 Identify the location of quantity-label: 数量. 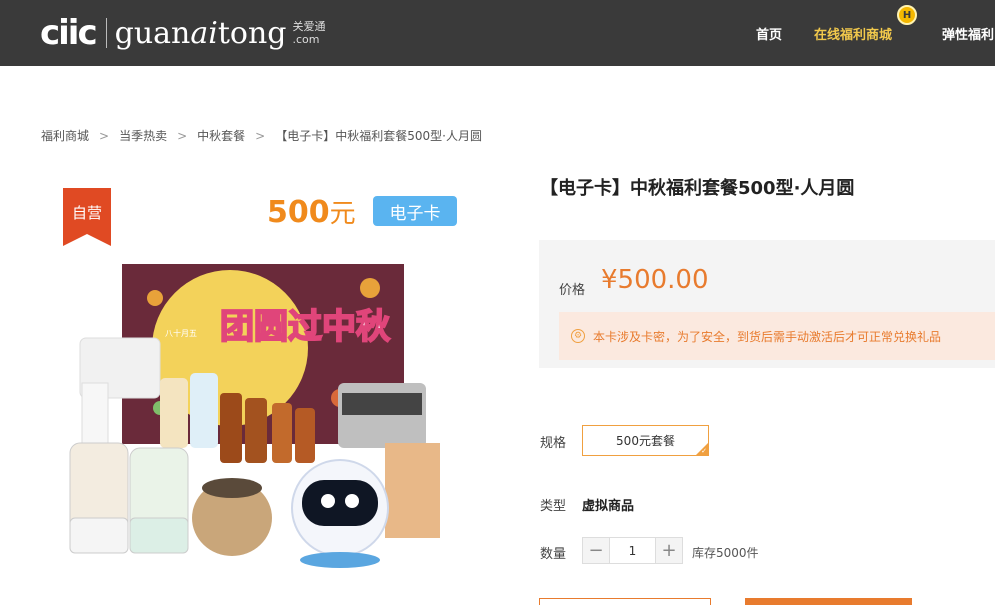
(553, 554).